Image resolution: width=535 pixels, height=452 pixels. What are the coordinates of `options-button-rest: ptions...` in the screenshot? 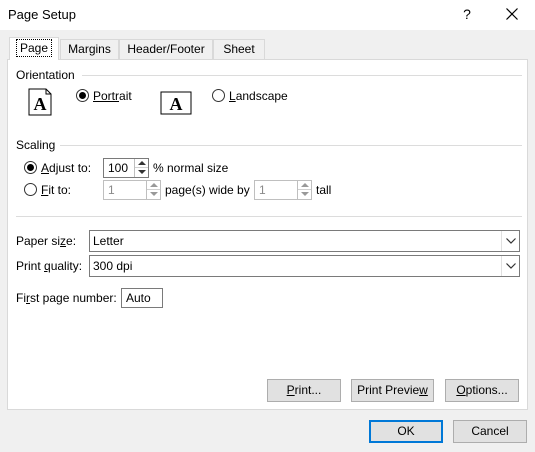 It's located at (486, 390).